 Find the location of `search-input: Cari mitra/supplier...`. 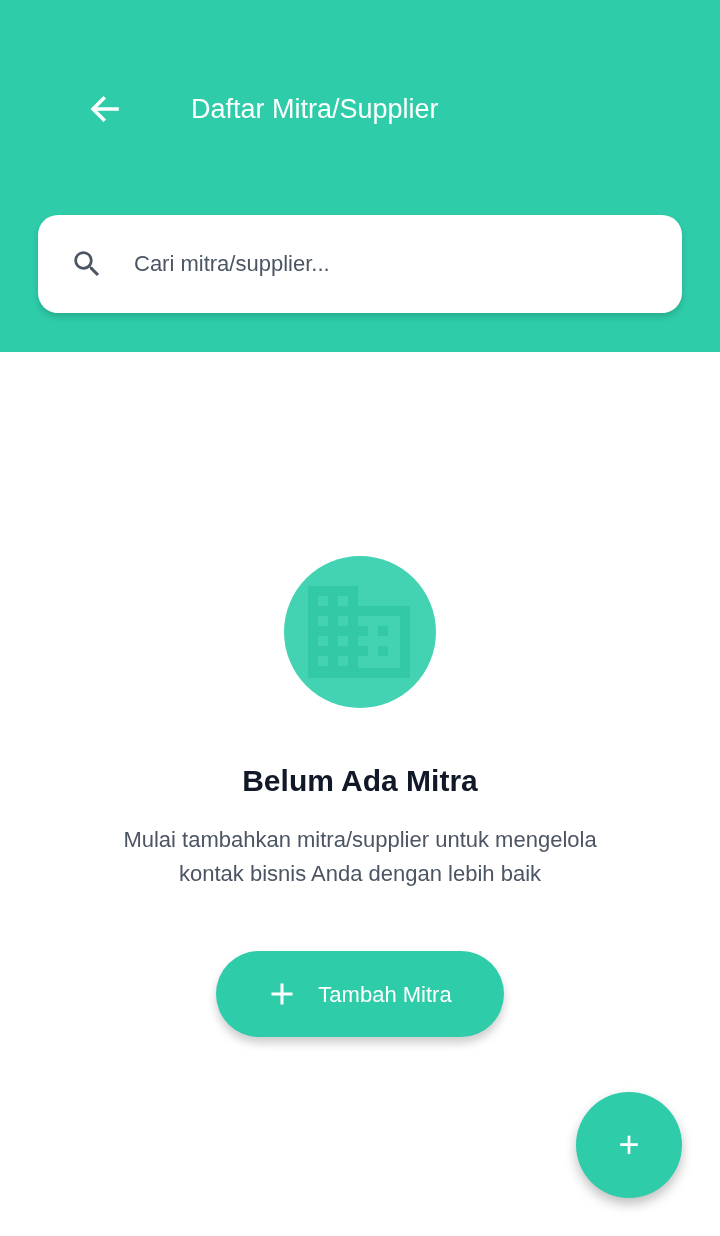

search-input: Cari mitra/supplier... is located at coordinates (392, 264).